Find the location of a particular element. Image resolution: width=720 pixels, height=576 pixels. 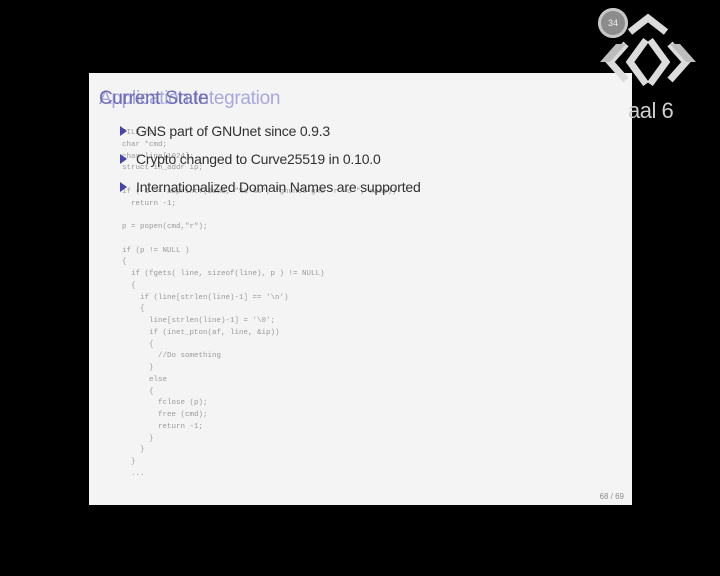

slide-title: Application Integration Current State is located at coordinates (189, 99).